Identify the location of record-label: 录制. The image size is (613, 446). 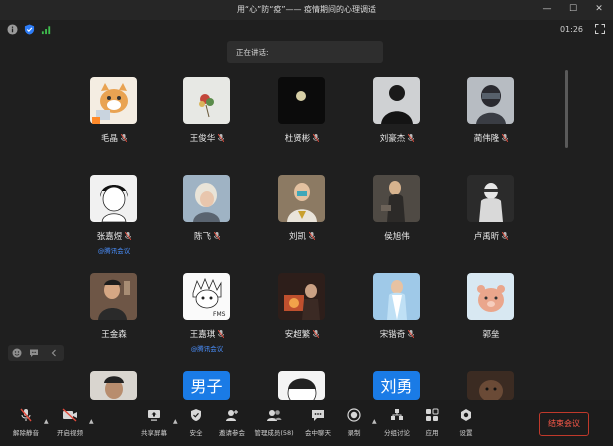
(354, 433).